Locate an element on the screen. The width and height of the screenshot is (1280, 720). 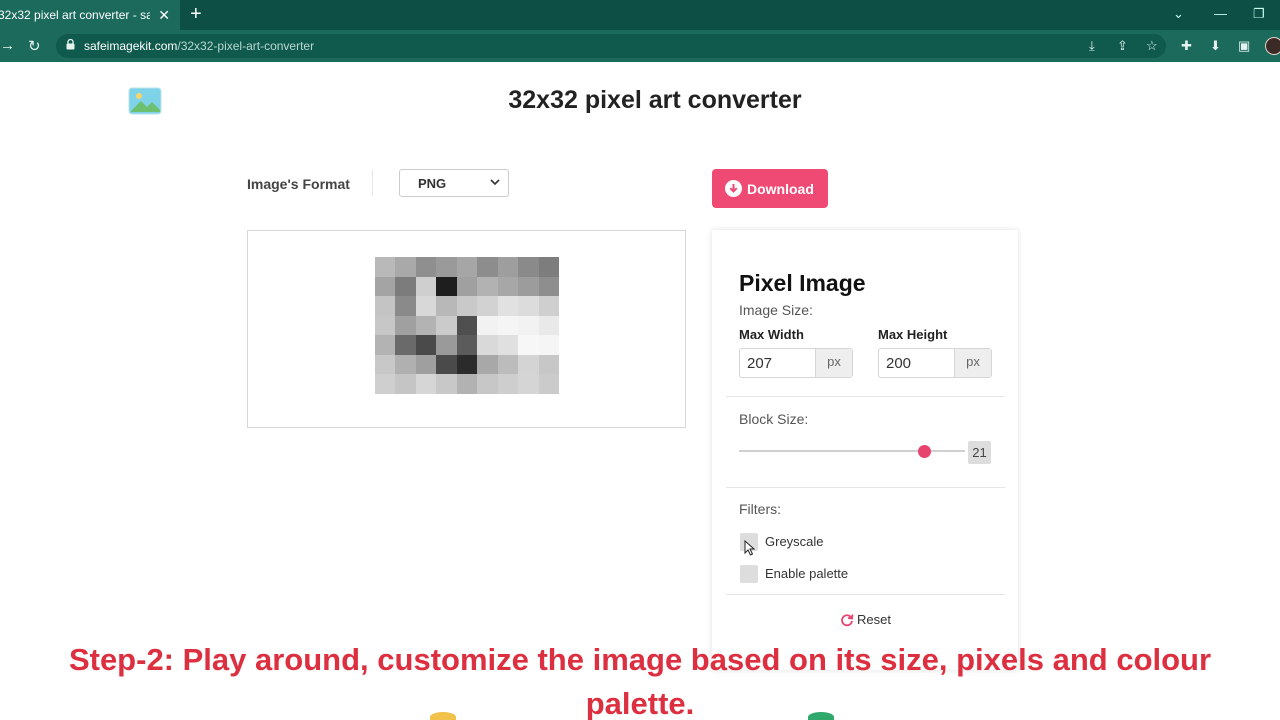
download-button: Download is located at coordinates (770, 188).